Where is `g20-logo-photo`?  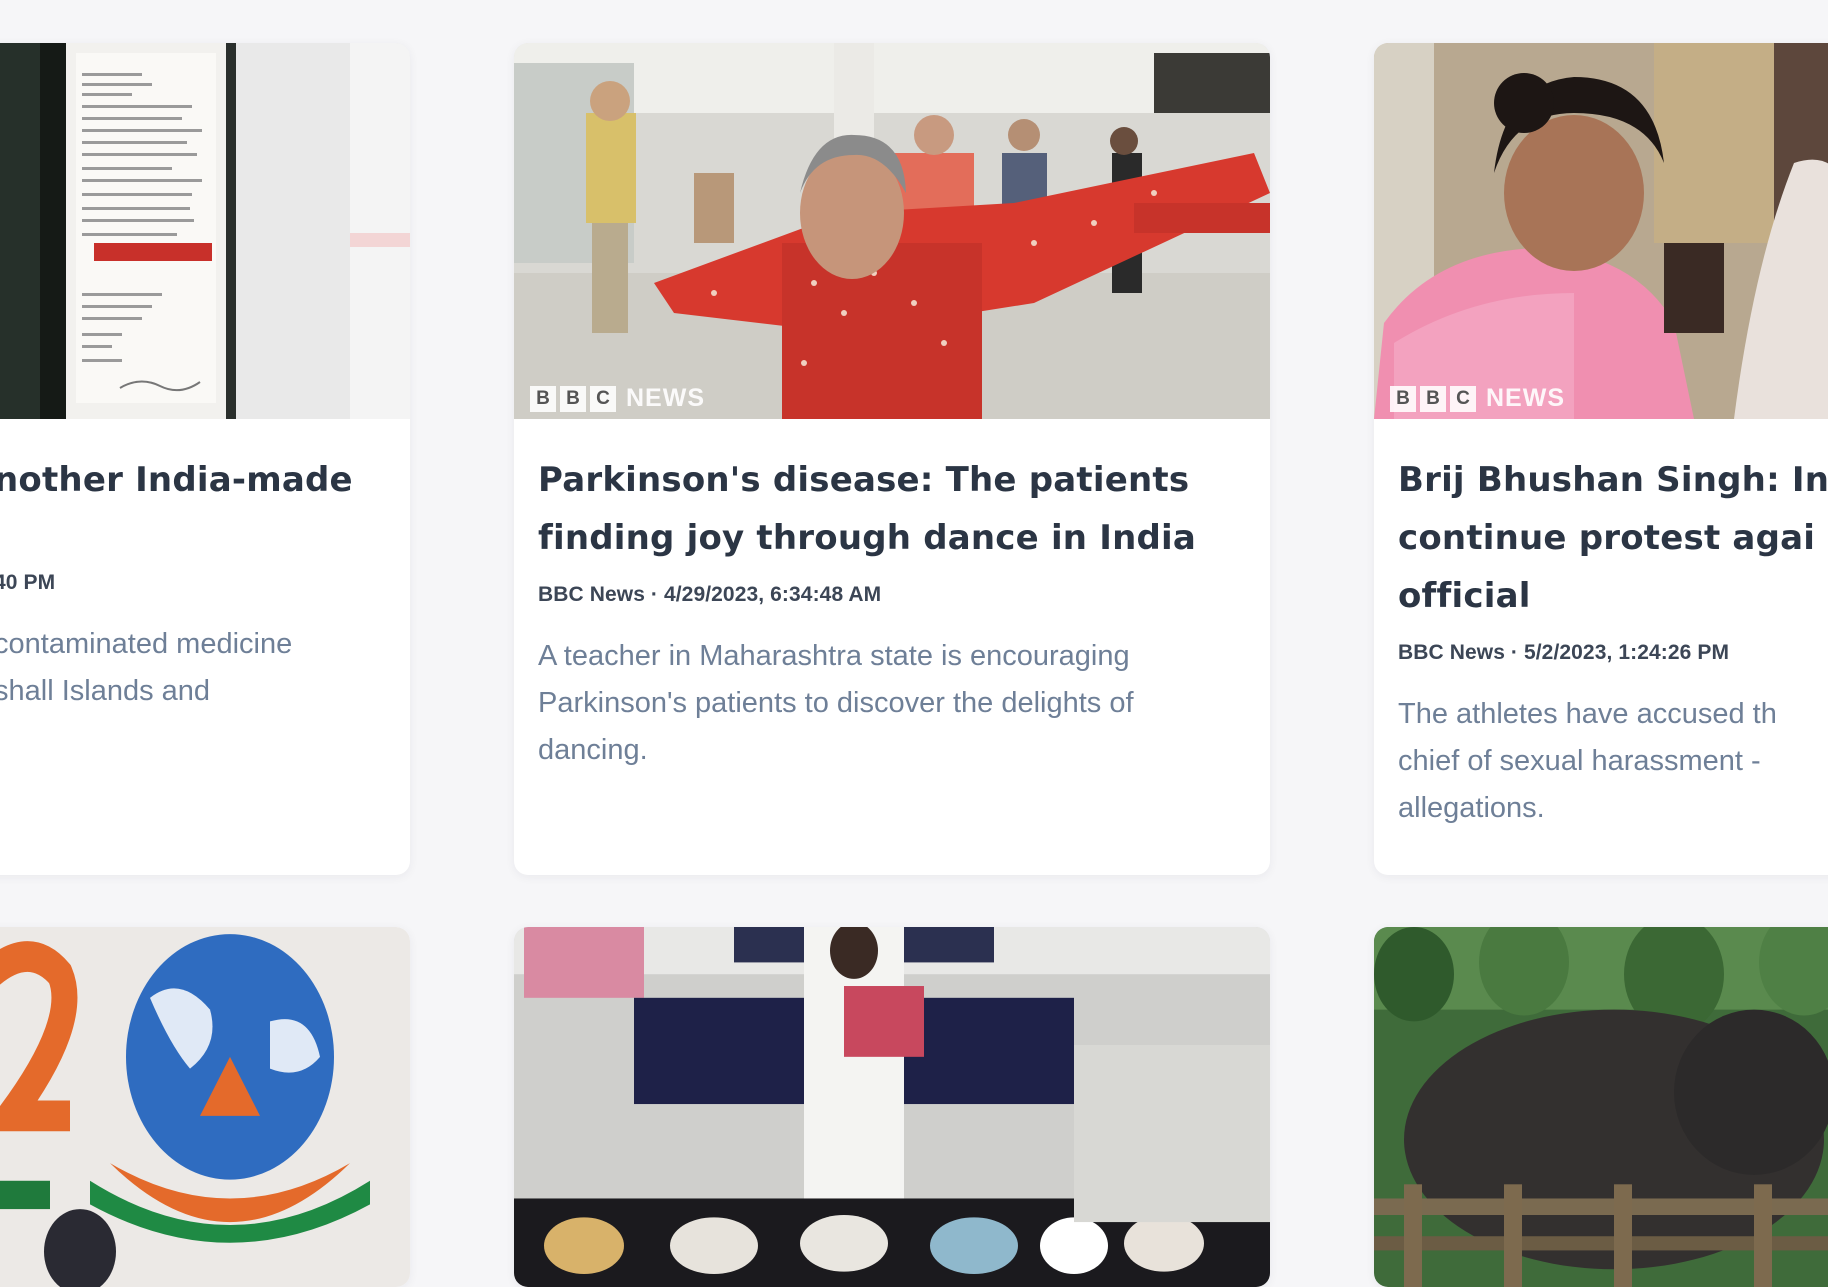 g20-logo-photo is located at coordinates (205, 1107).